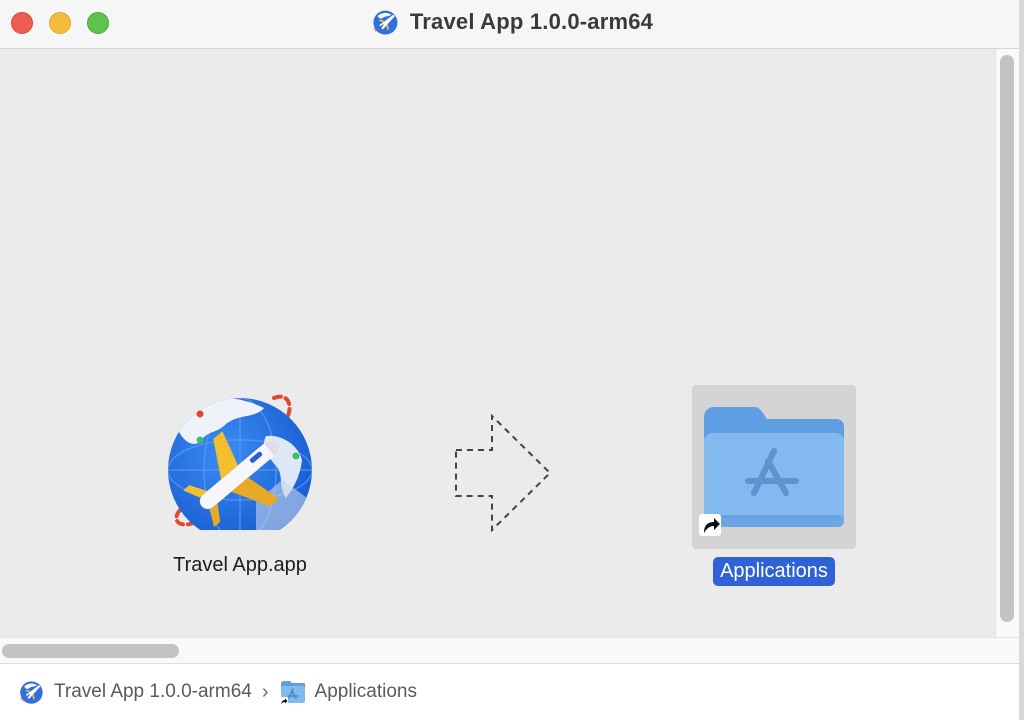  I want to click on path-crumb-volume: Travel App 1.0.0-arm64, so click(135, 692).